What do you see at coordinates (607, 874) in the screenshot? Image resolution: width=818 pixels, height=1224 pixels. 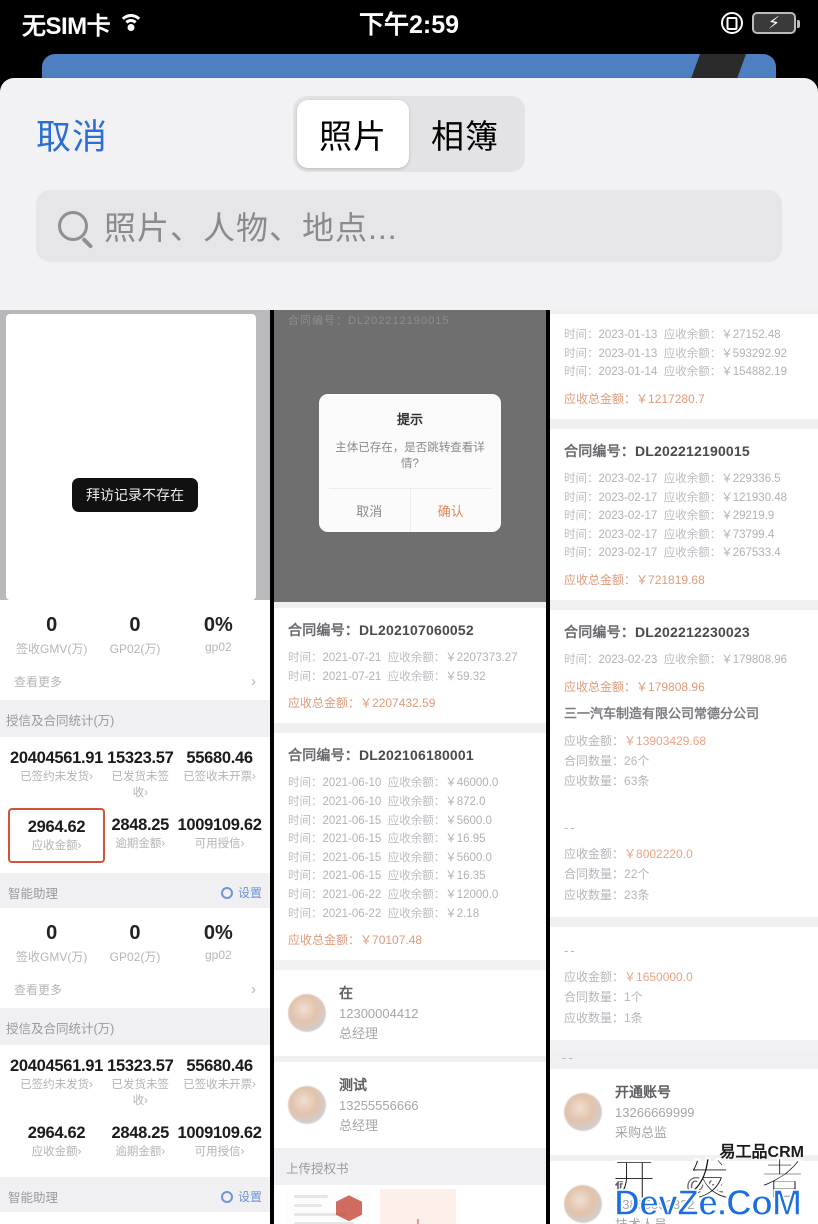 I see `summary-contracts: 合同数量：22个` at bounding box center [607, 874].